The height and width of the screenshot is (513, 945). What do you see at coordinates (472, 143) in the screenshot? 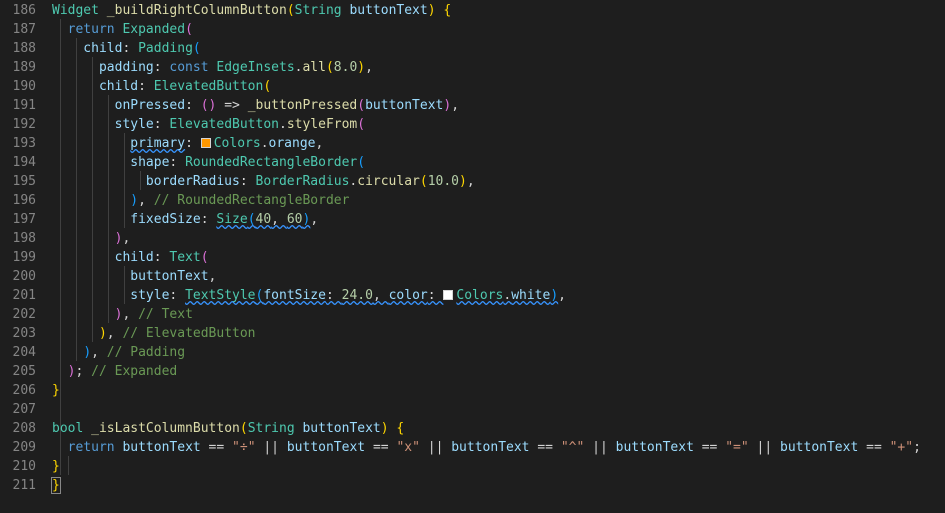
I see `code-line: 193 primary: Colors.orange,` at bounding box center [472, 143].